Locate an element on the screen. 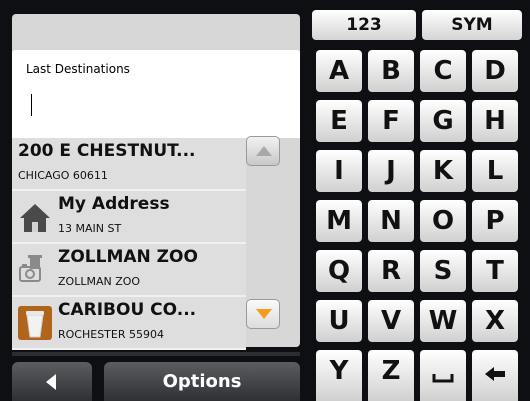 Image resolution: width=530 pixels, height=401 pixels. search-label: Last Destinations is located at coordinates (78, 69).